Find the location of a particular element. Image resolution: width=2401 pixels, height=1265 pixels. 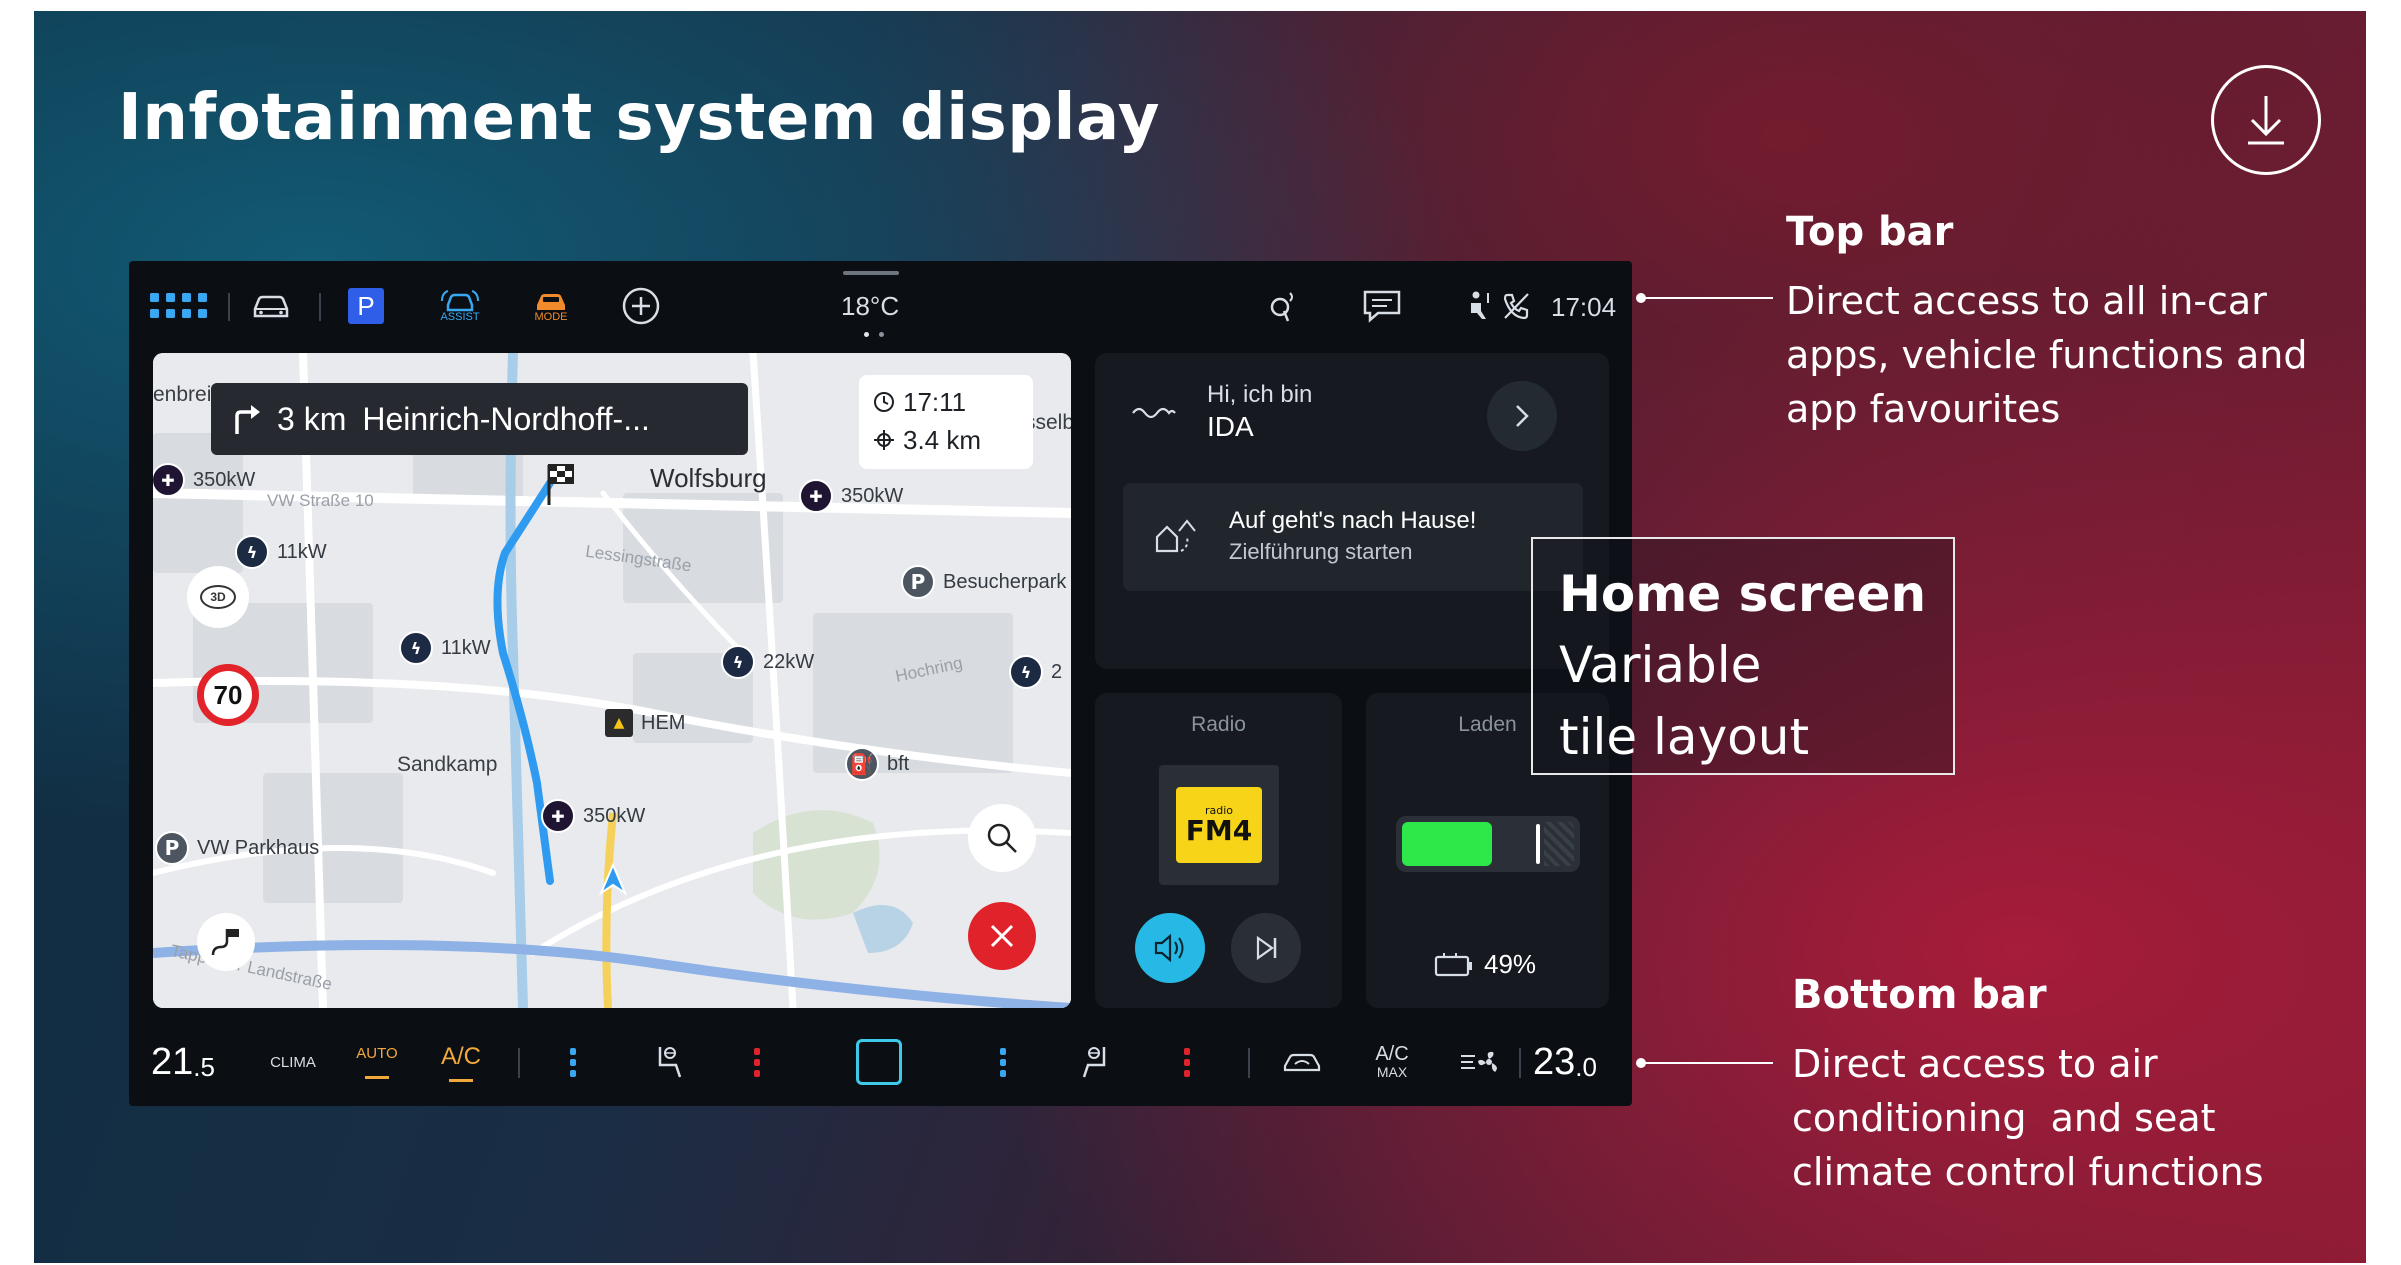

clima-button: CLIMA is located at coordinates (293, 1062).